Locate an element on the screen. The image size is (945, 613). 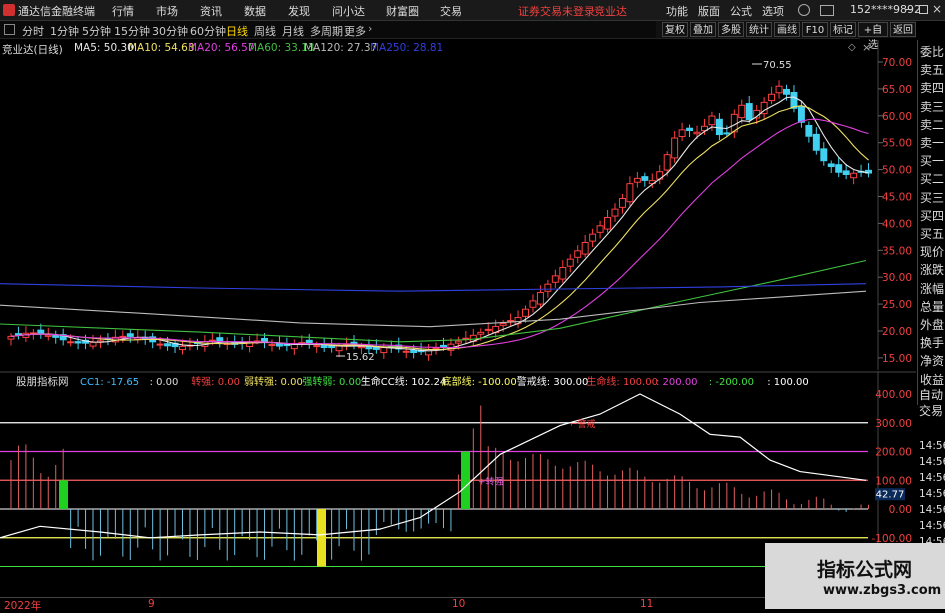
strong-to-weak-block is located at coordinates (63, 494).